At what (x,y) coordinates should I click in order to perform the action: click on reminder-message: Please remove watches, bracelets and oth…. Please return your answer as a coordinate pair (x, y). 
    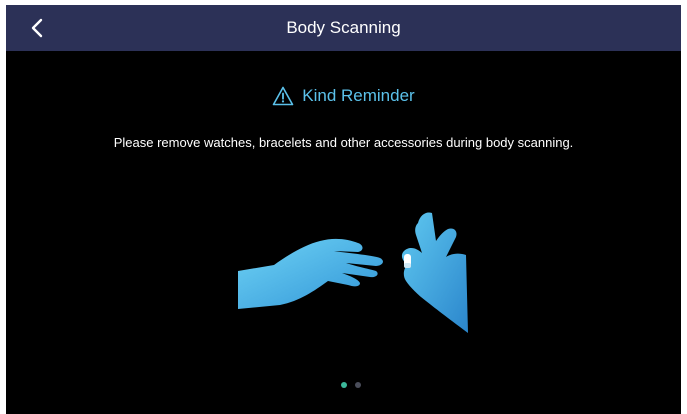
    Looking at the image, I should click on (343, 142).